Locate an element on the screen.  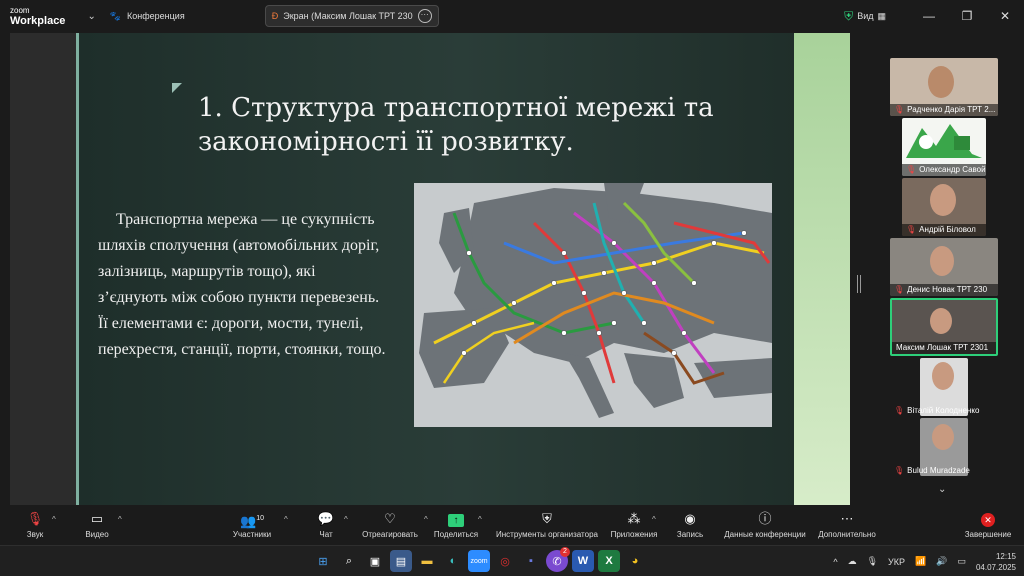
screen-share-pill: Ð Экран (Максим Лошак ТРТ 230 ··· is located at coordinates (351, 16).